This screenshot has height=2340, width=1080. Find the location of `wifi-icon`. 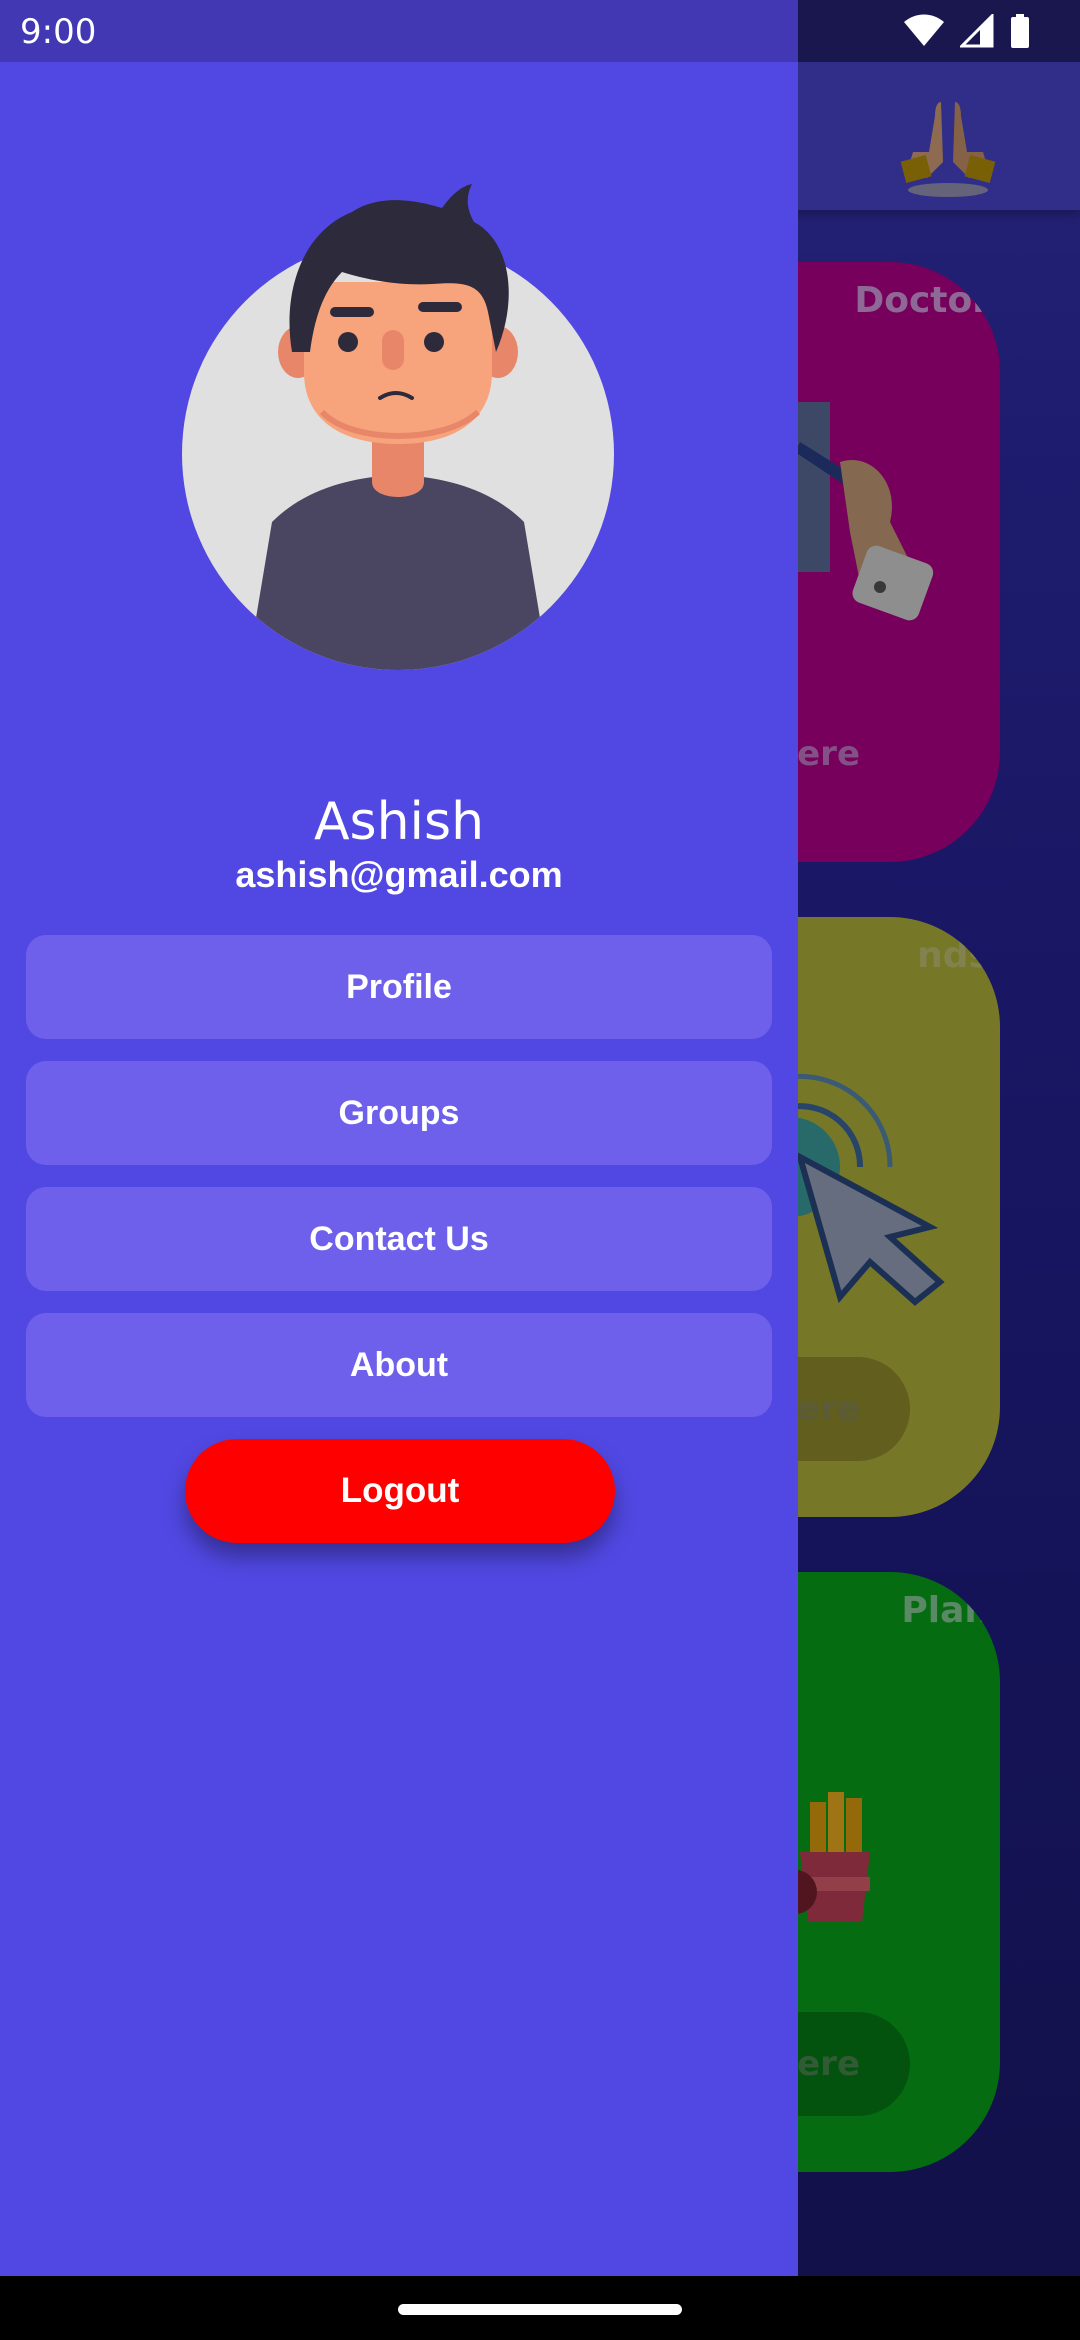

wifi-icon is located at coordinates (924, 30).